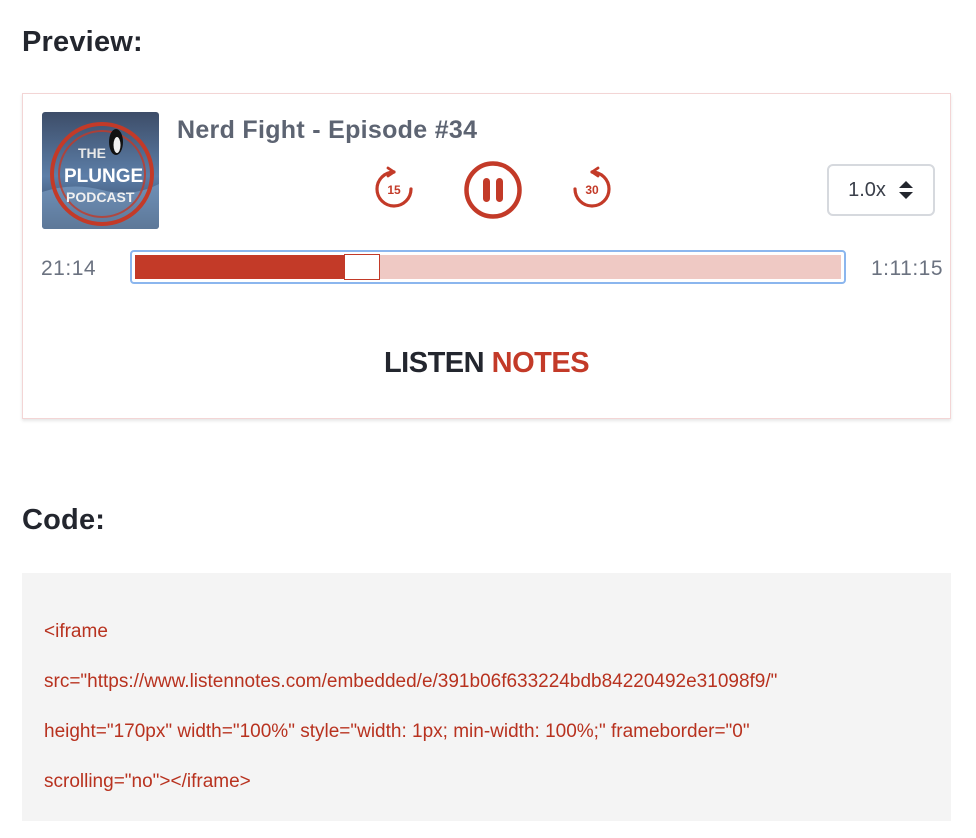  I want to click on code-line: scrolling="no"></iframe>, so click(147, 781).